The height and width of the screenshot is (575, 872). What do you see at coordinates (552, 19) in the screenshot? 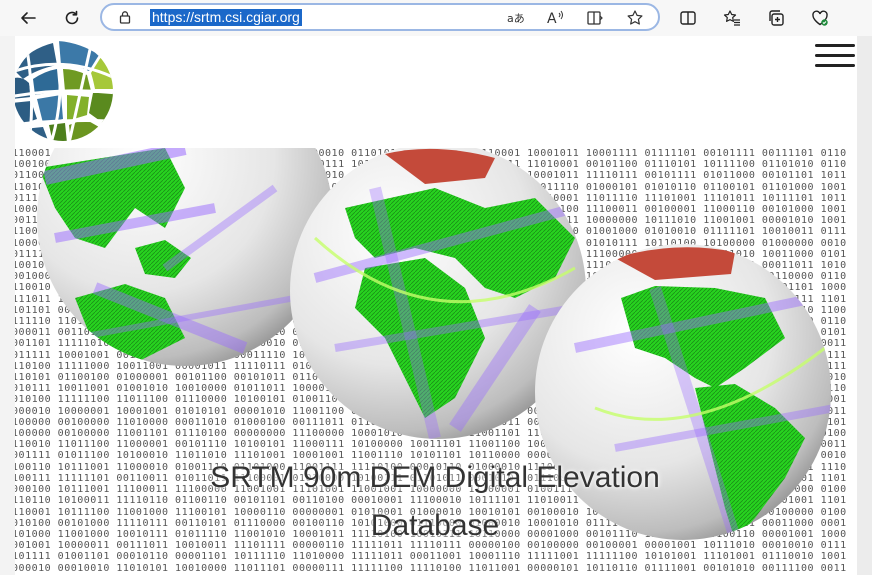
I see `svg-text: A` at bounding box center [552, 19].